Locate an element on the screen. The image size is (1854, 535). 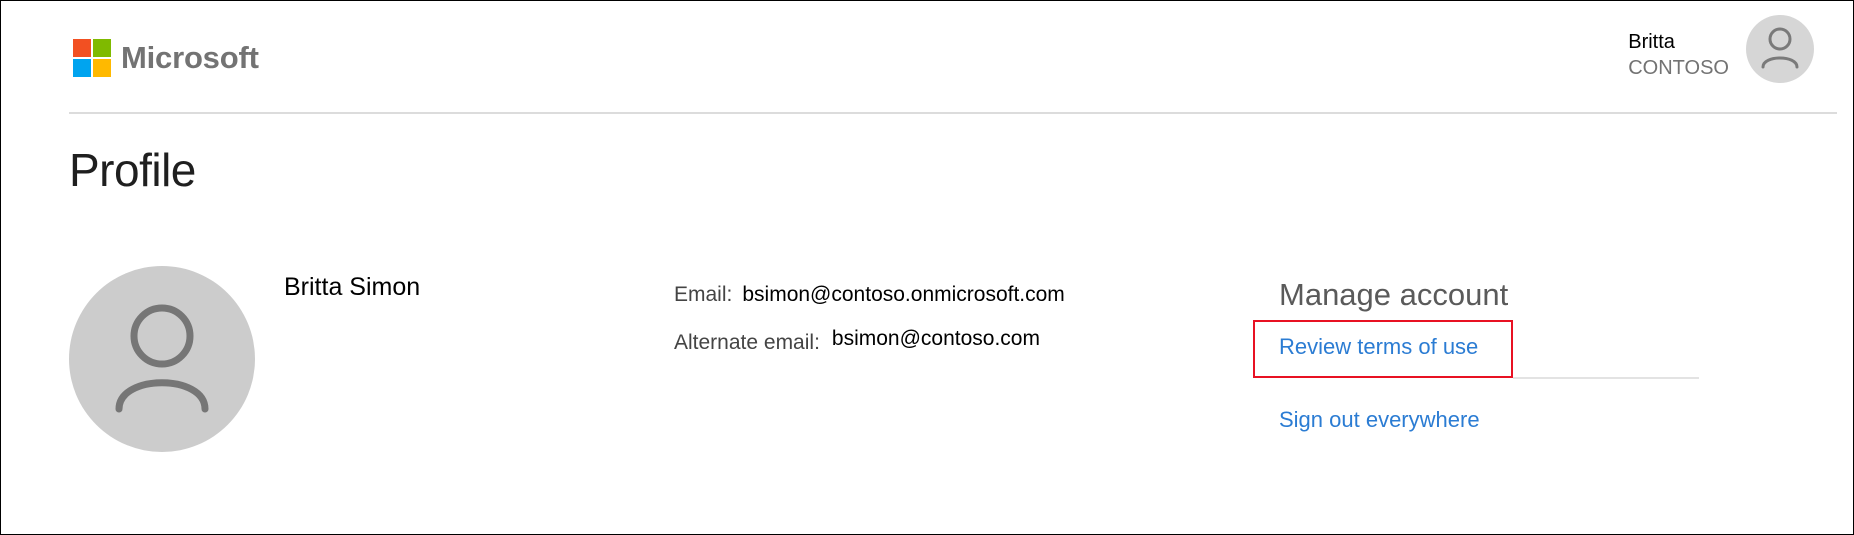
manage-account-heading: Manage account is located at coordinates (1394, 294).